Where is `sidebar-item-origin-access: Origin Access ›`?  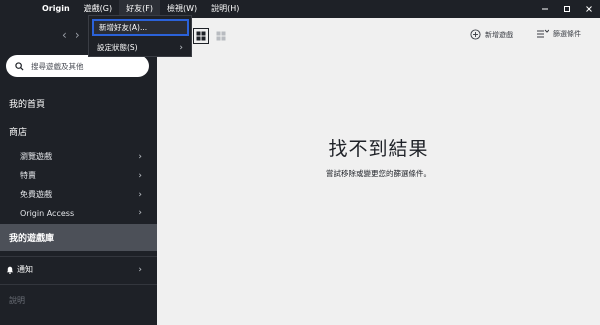 sidebar-item-origin-access: Origin Access › is located at coordinates (81, 213).